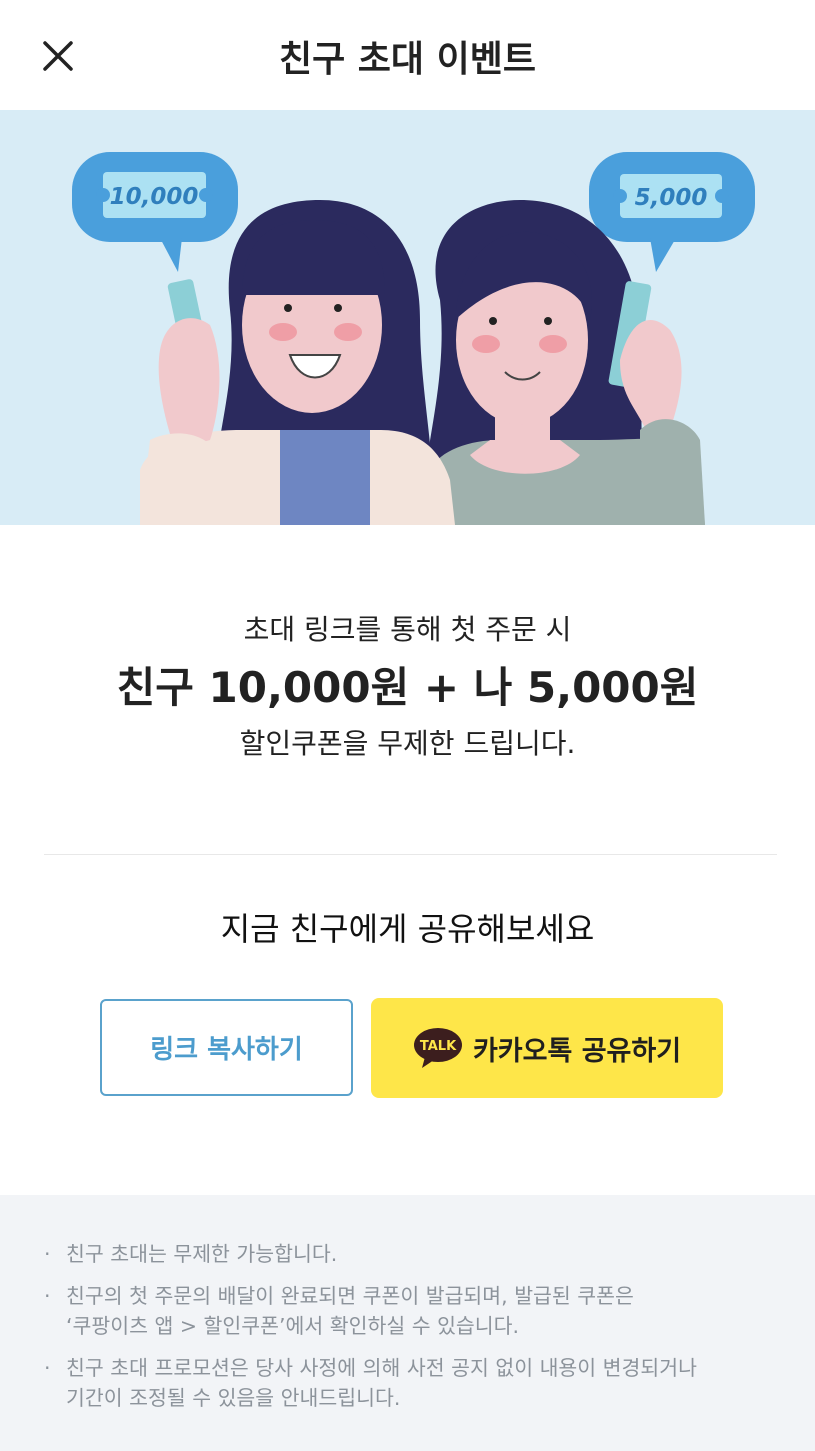 The image size is (815, 1451). Describe the element at coordinates (407, 743) in the screenshot. I see `promo-description: 할인쿠폰을 무제한 드립니다.` at that location.